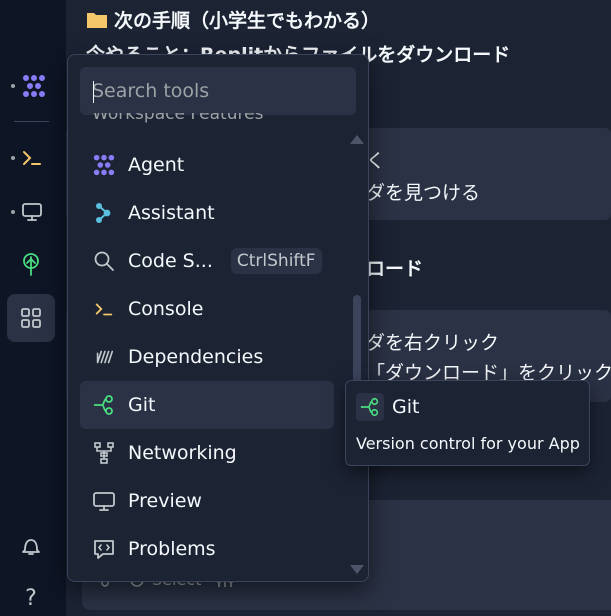  I want to click on bell-icon, so click(31, 547).